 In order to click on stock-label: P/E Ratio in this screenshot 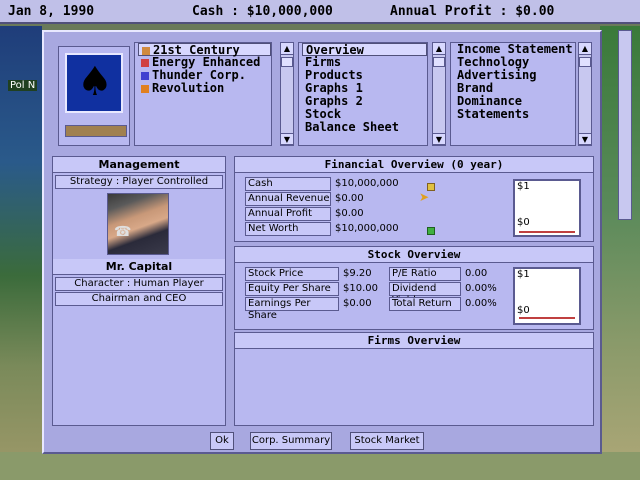, I will do `click(425, 274)`.